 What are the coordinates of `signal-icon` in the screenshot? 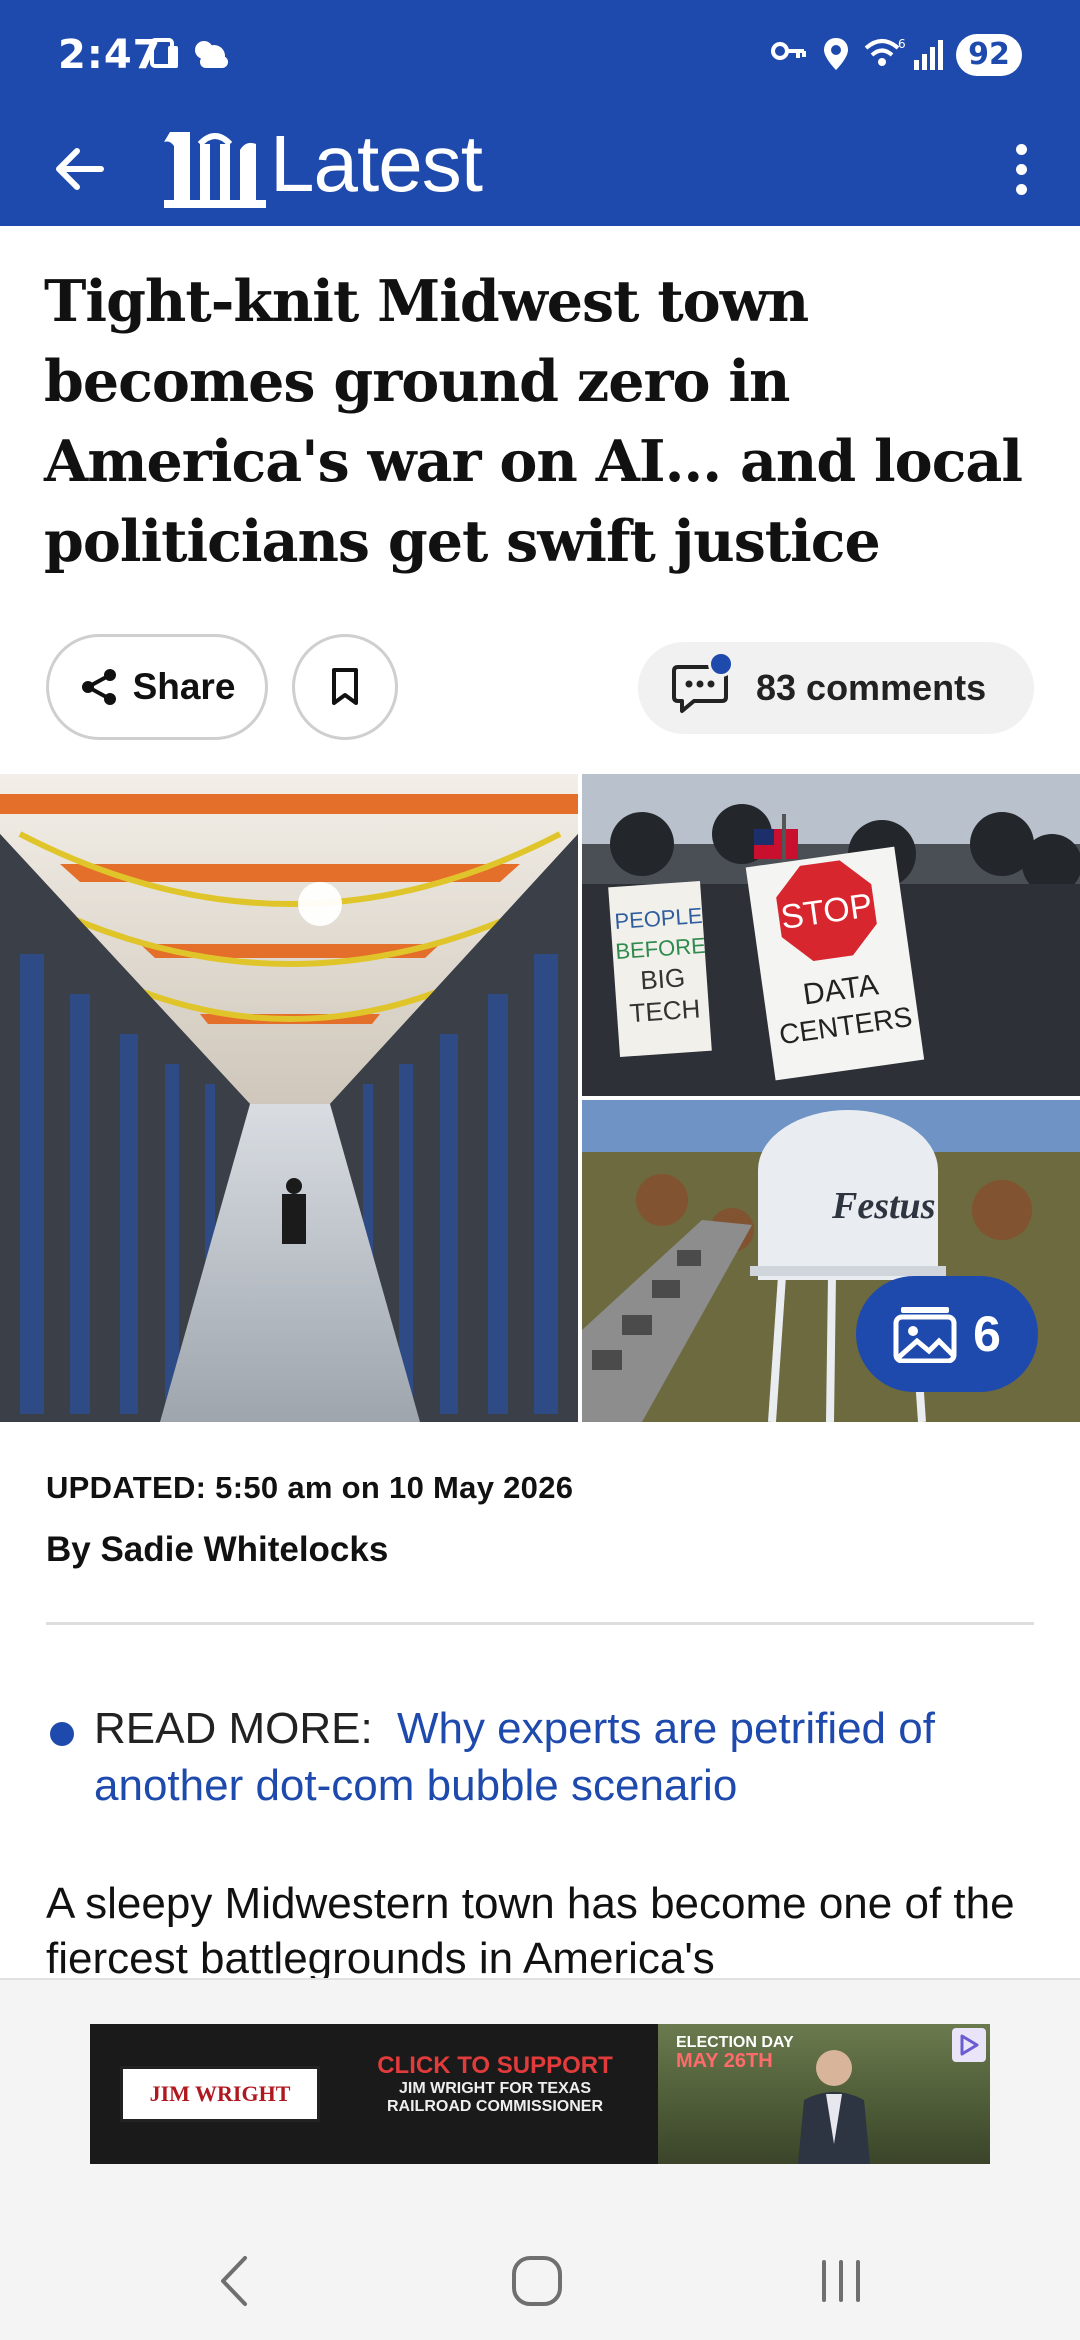 It's located at (930, 56).